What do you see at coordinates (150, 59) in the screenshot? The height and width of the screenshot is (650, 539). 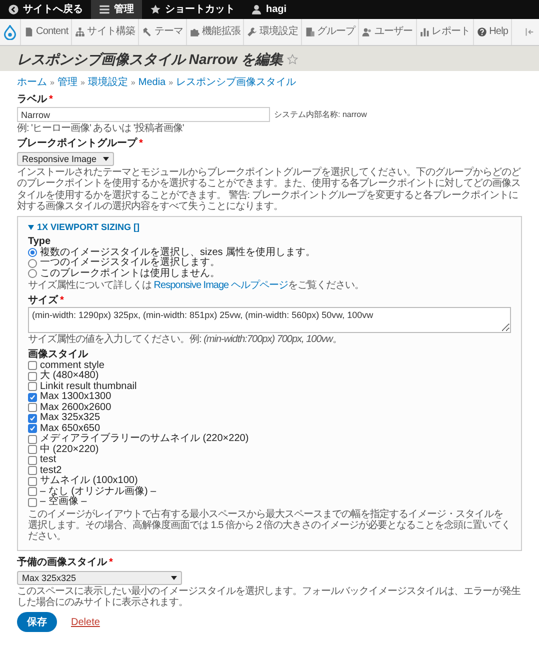 I see `page-title: レスポンシブ画像スタイル Narrow を編集` at bounding box center [150, 59].